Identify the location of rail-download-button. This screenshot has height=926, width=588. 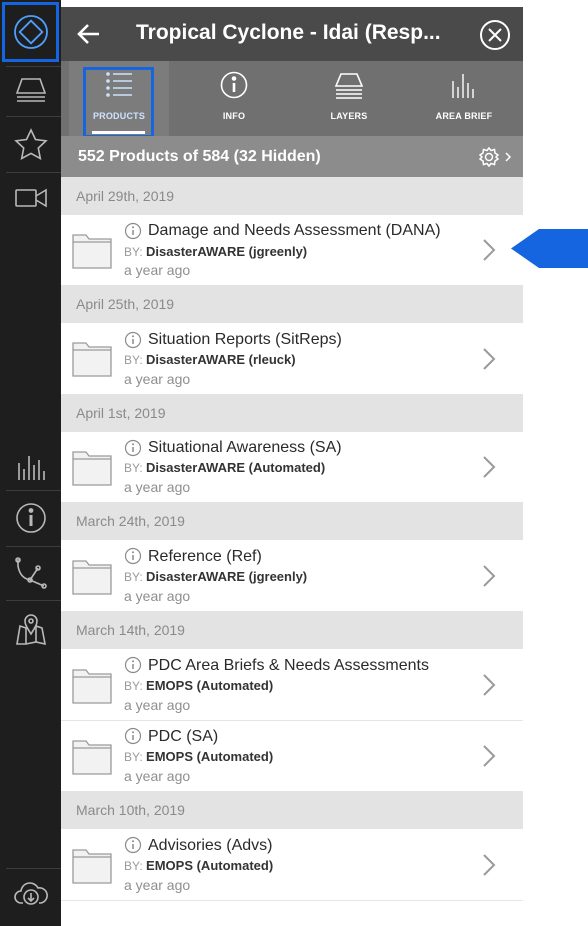
(30, 894).